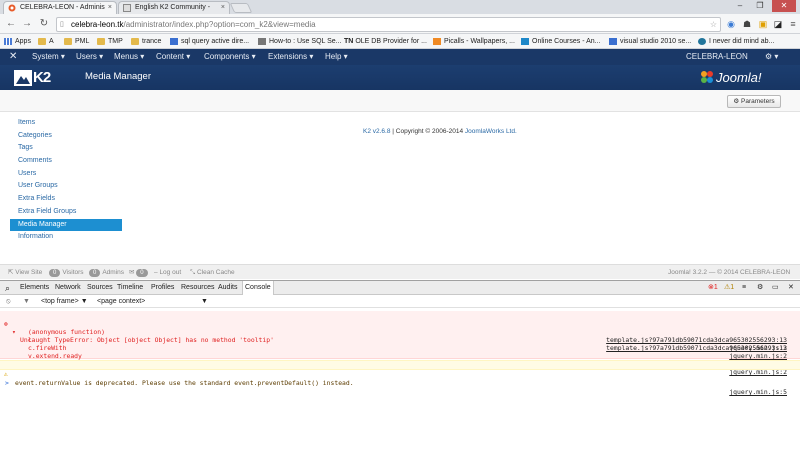 This screenshot has height=450, width=800. I want to click on menu-content: Content ▾, so click(173, 57).